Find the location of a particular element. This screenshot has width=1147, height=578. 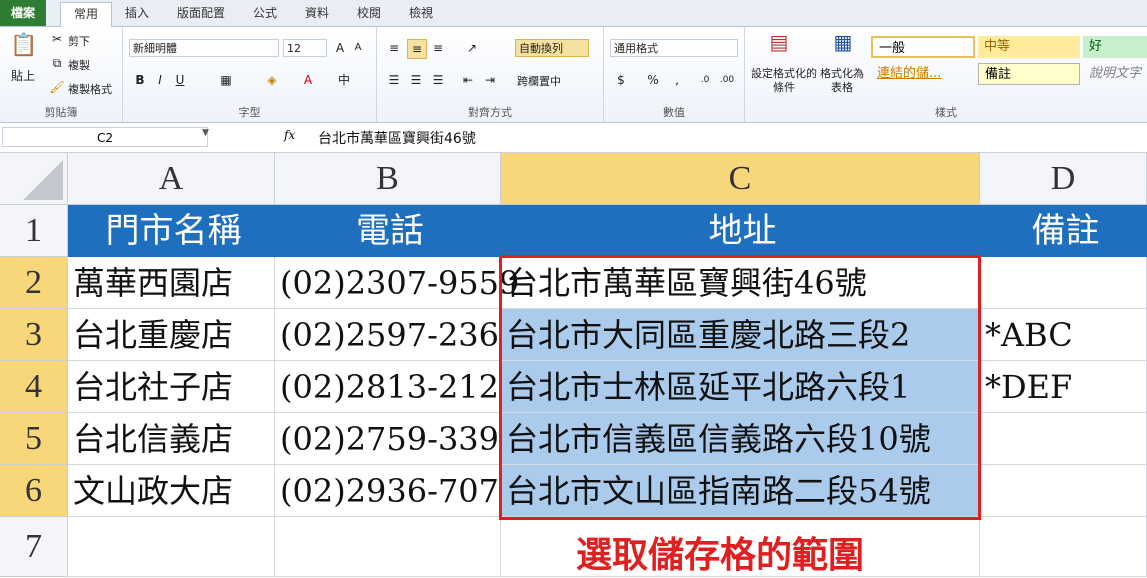

tab-insert: 插入 is located at coordinates (137, 13).